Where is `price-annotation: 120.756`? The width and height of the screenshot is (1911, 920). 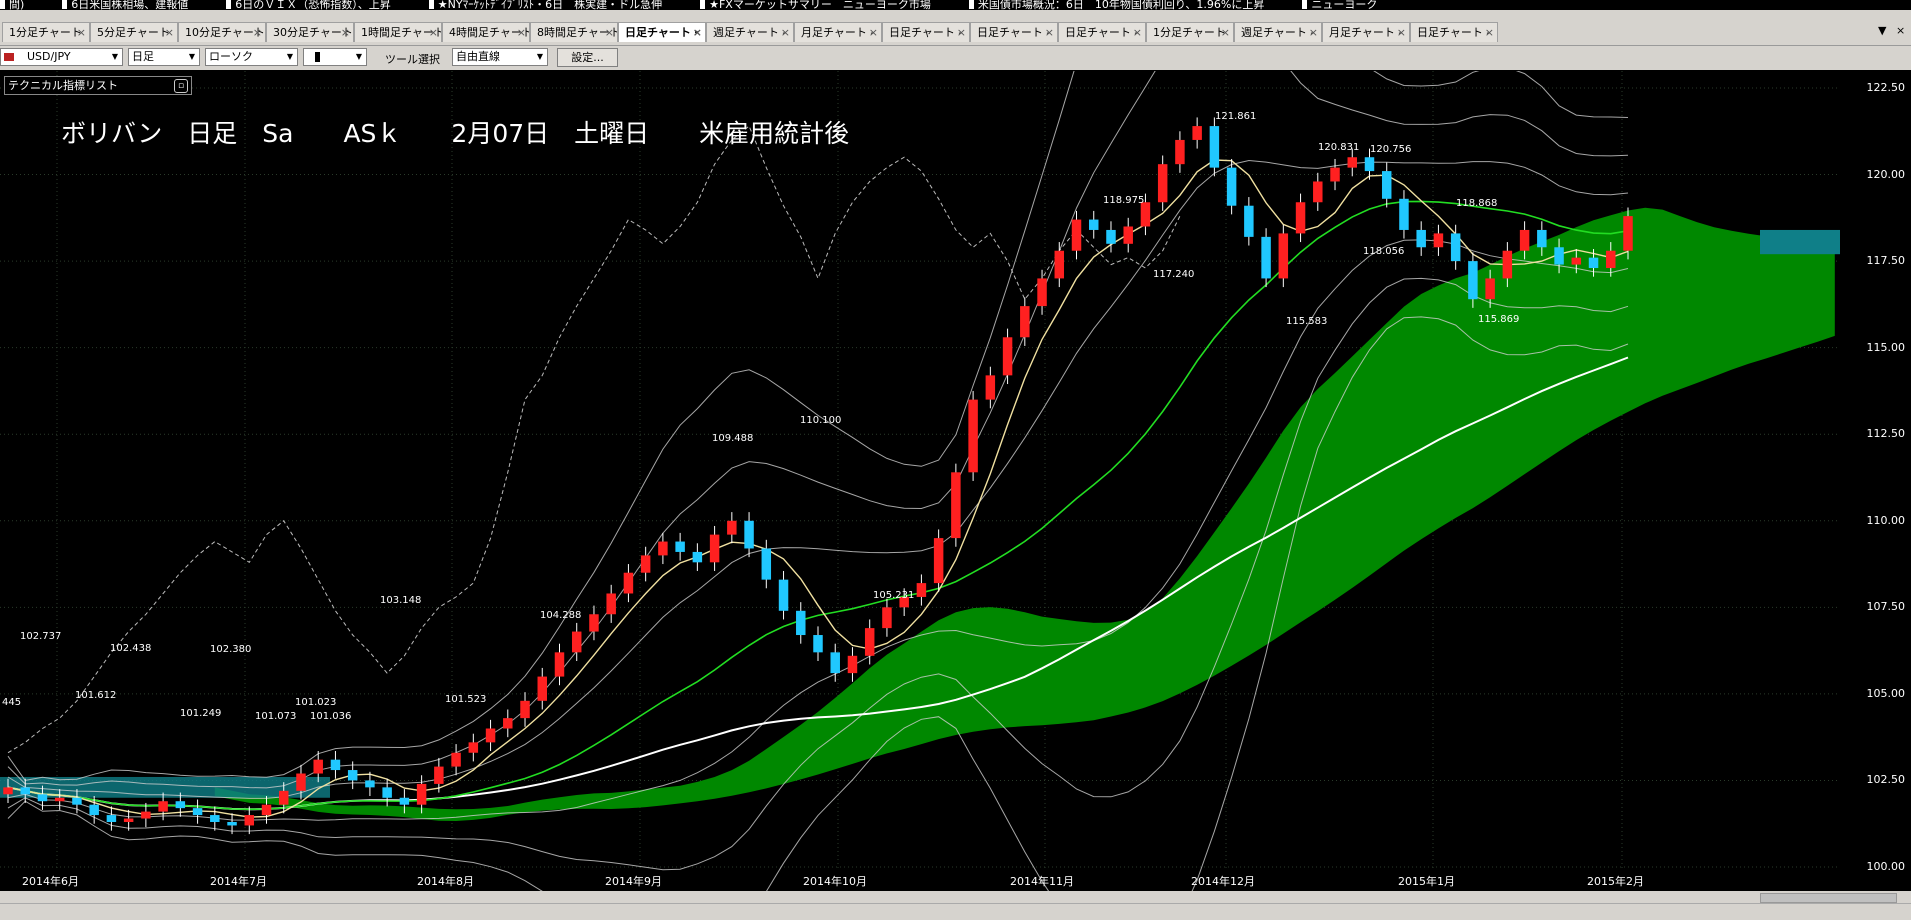
price-annotation: 120.756 is located at coordinates (1390, 149).